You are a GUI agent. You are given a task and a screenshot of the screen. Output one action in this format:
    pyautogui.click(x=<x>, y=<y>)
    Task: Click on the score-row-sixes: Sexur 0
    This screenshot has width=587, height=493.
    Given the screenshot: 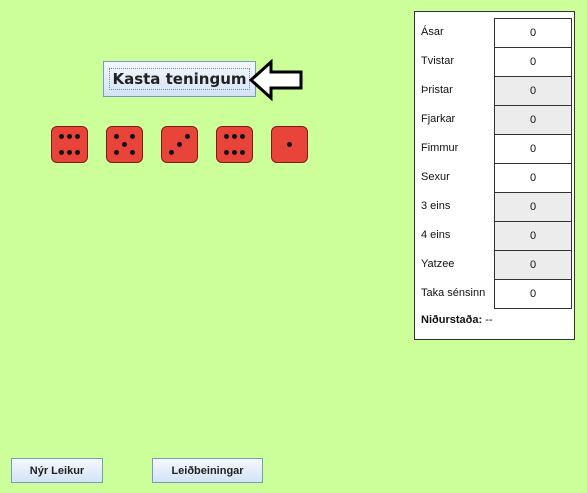 What is the action you would take?
    pyautogui.click(x=494, y=178)
    